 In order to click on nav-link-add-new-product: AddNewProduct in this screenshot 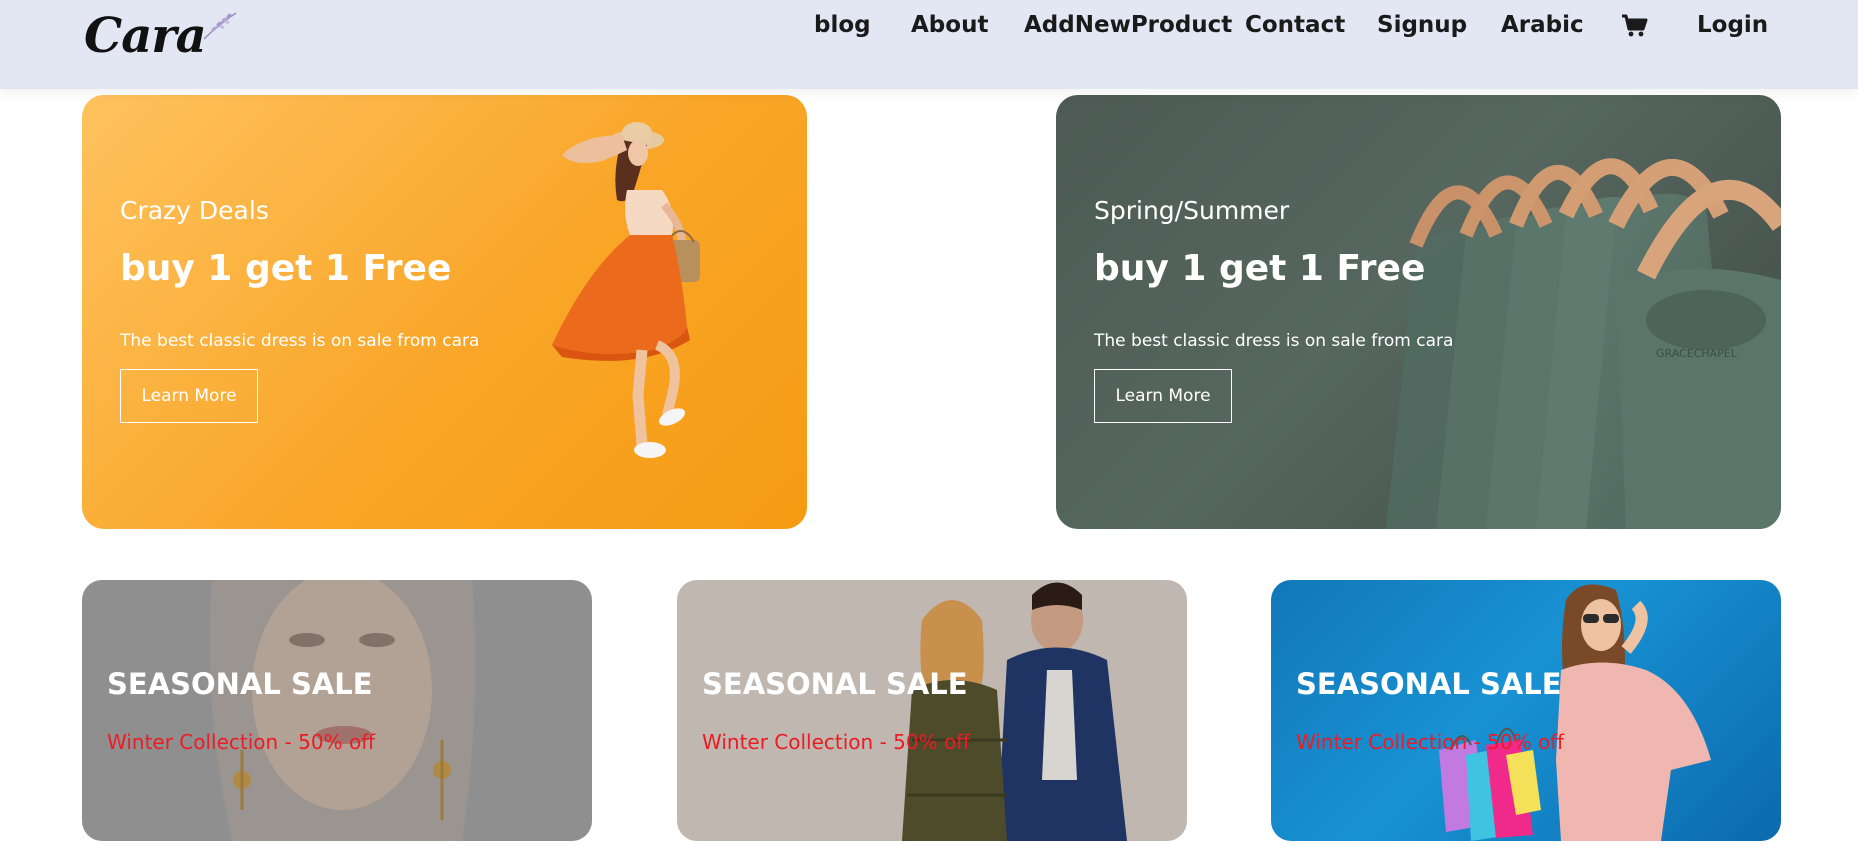, I will do `click(1128, 25)`.